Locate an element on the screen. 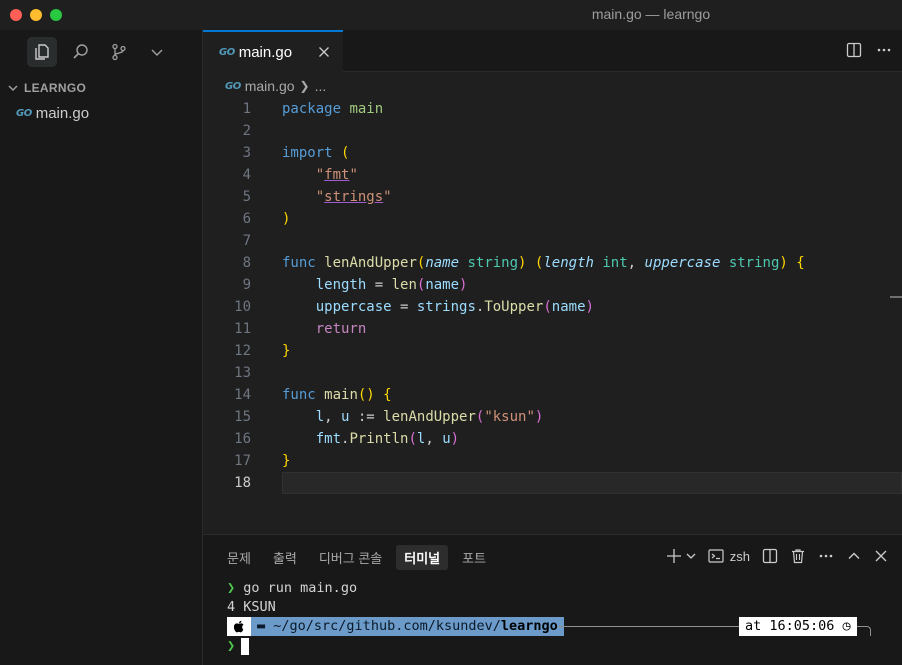 This screenshot has width=902, height=665. line-number: 5 is located at coordinates (246, 197).